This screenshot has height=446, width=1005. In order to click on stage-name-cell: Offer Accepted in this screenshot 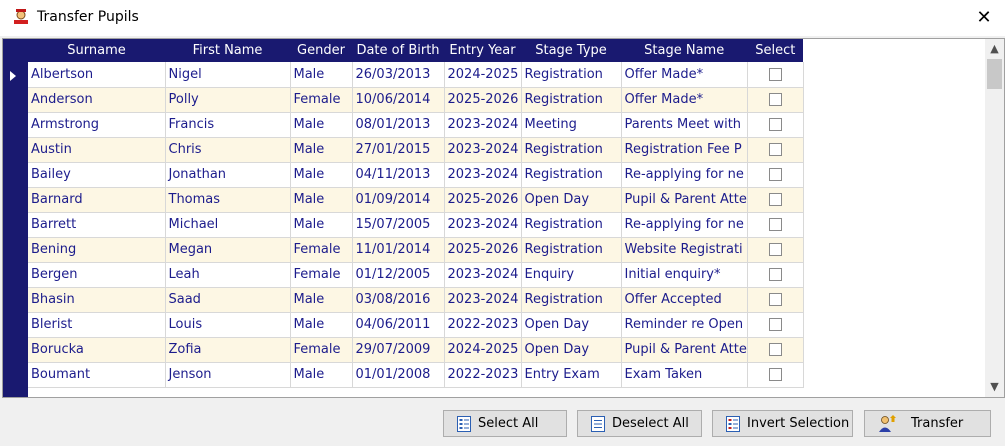, I will do `click(684, 300)`.